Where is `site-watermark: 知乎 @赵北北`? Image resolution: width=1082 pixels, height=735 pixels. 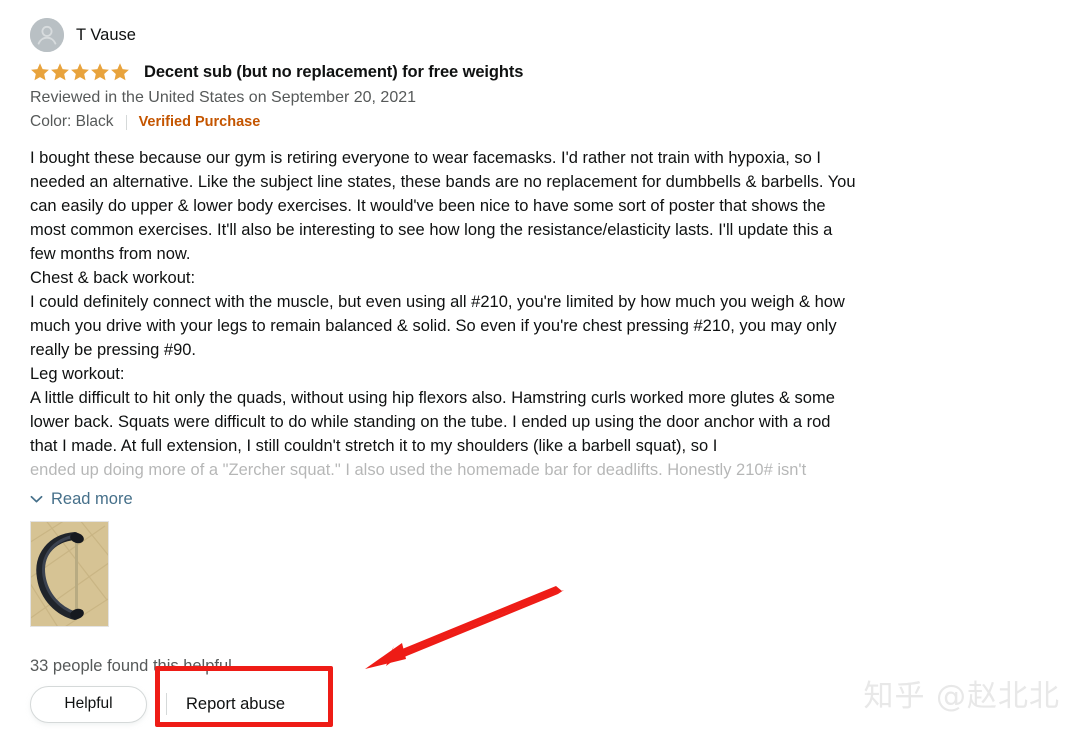
site-watermark: 知乎 @赵北北 is located at coordinates (961, 696).